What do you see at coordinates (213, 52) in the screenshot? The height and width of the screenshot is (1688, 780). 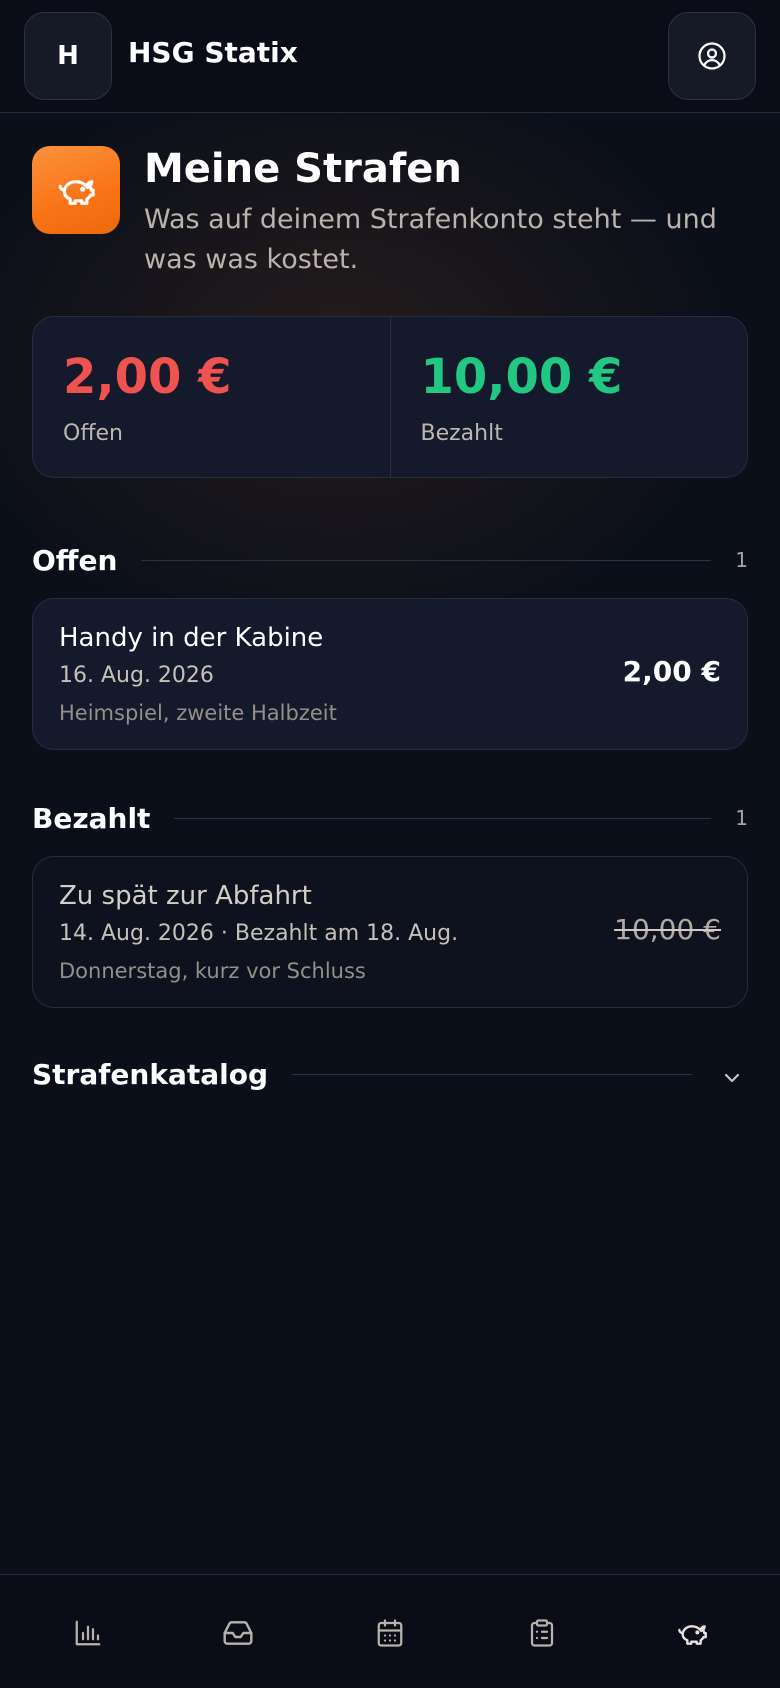 I see `app-title: HSG Statix` at bounding box center [213, 52].